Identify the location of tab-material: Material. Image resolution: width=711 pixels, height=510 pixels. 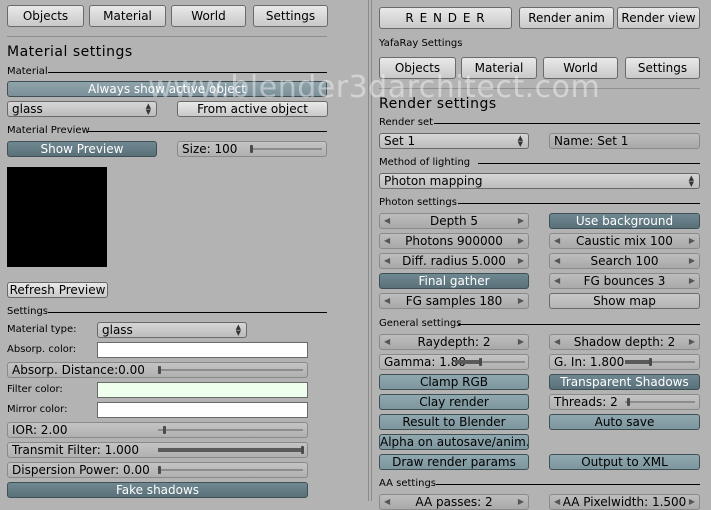
(127, 16).